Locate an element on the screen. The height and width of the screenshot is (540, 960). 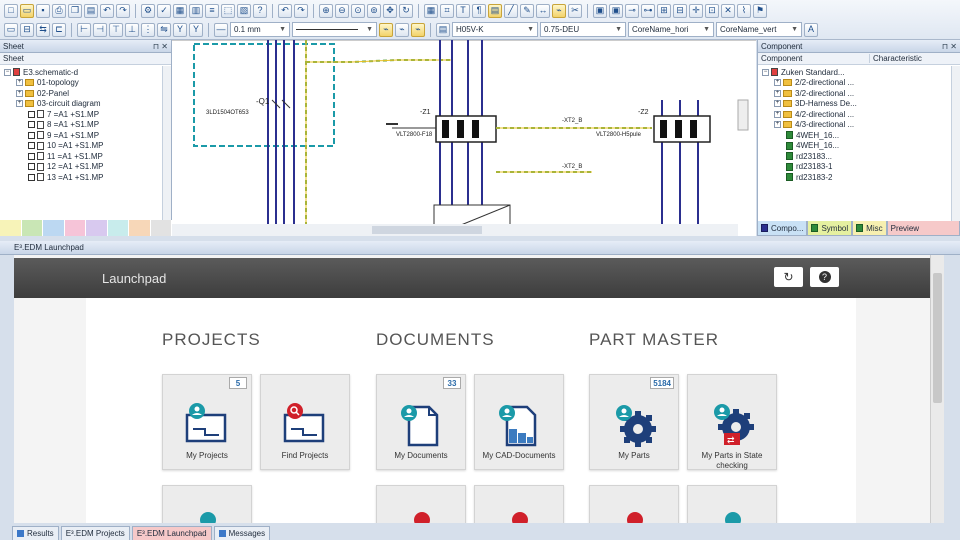
distribute-icon: ⋮ is located at coordinates (148, 29).